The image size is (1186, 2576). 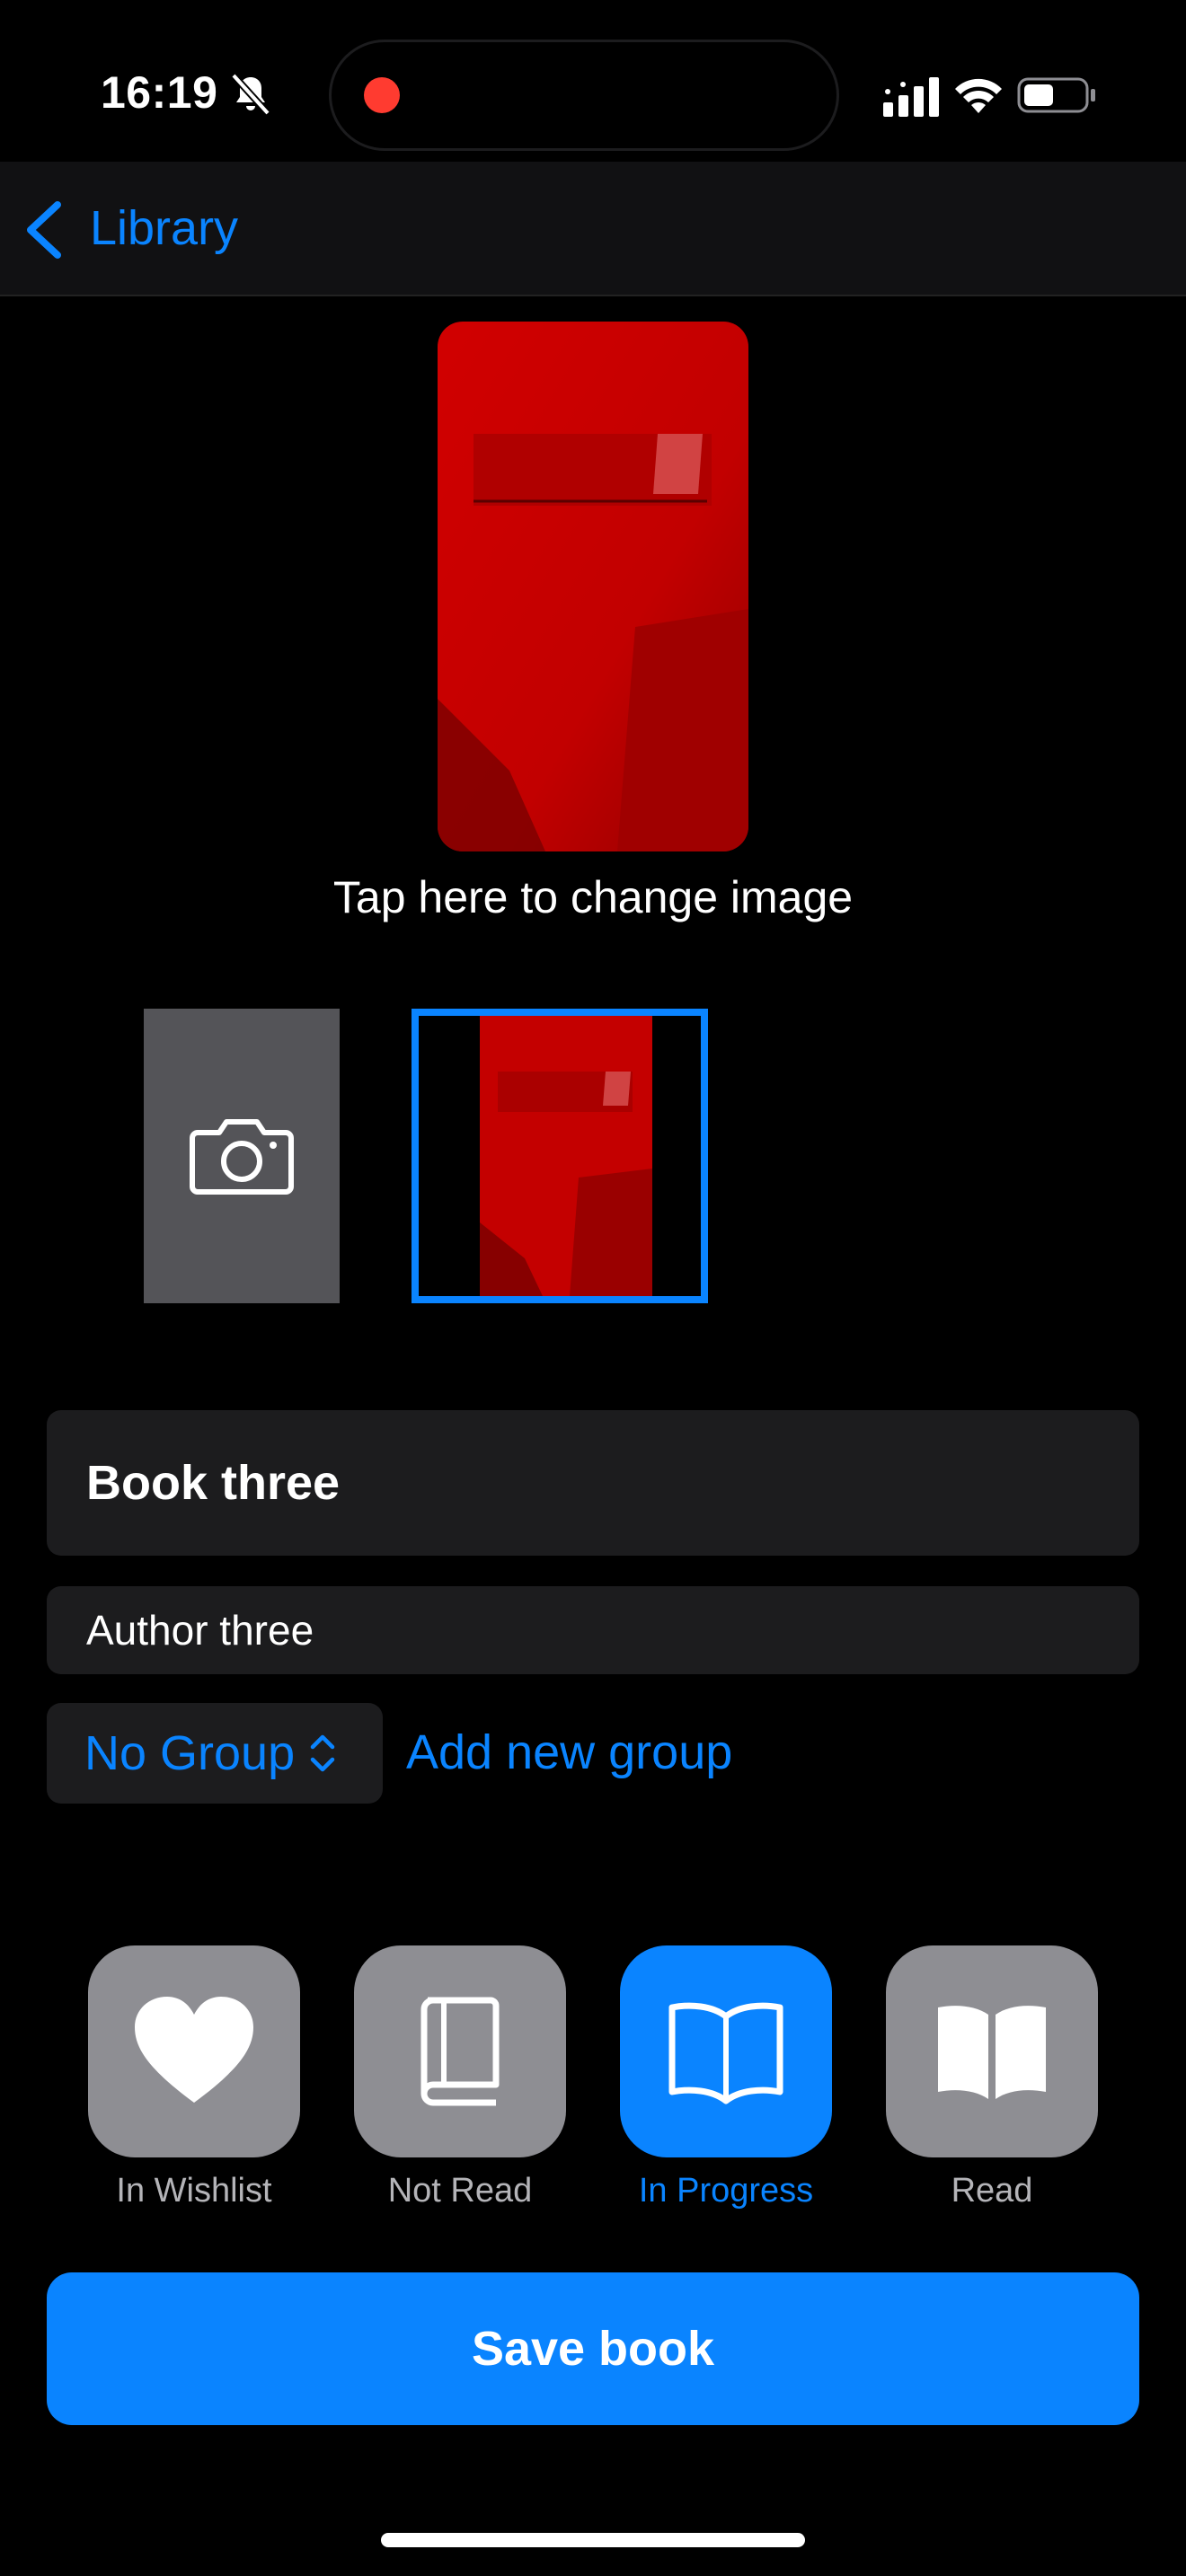 I want to click on open-book-icon, so click(x=725, y=2053).